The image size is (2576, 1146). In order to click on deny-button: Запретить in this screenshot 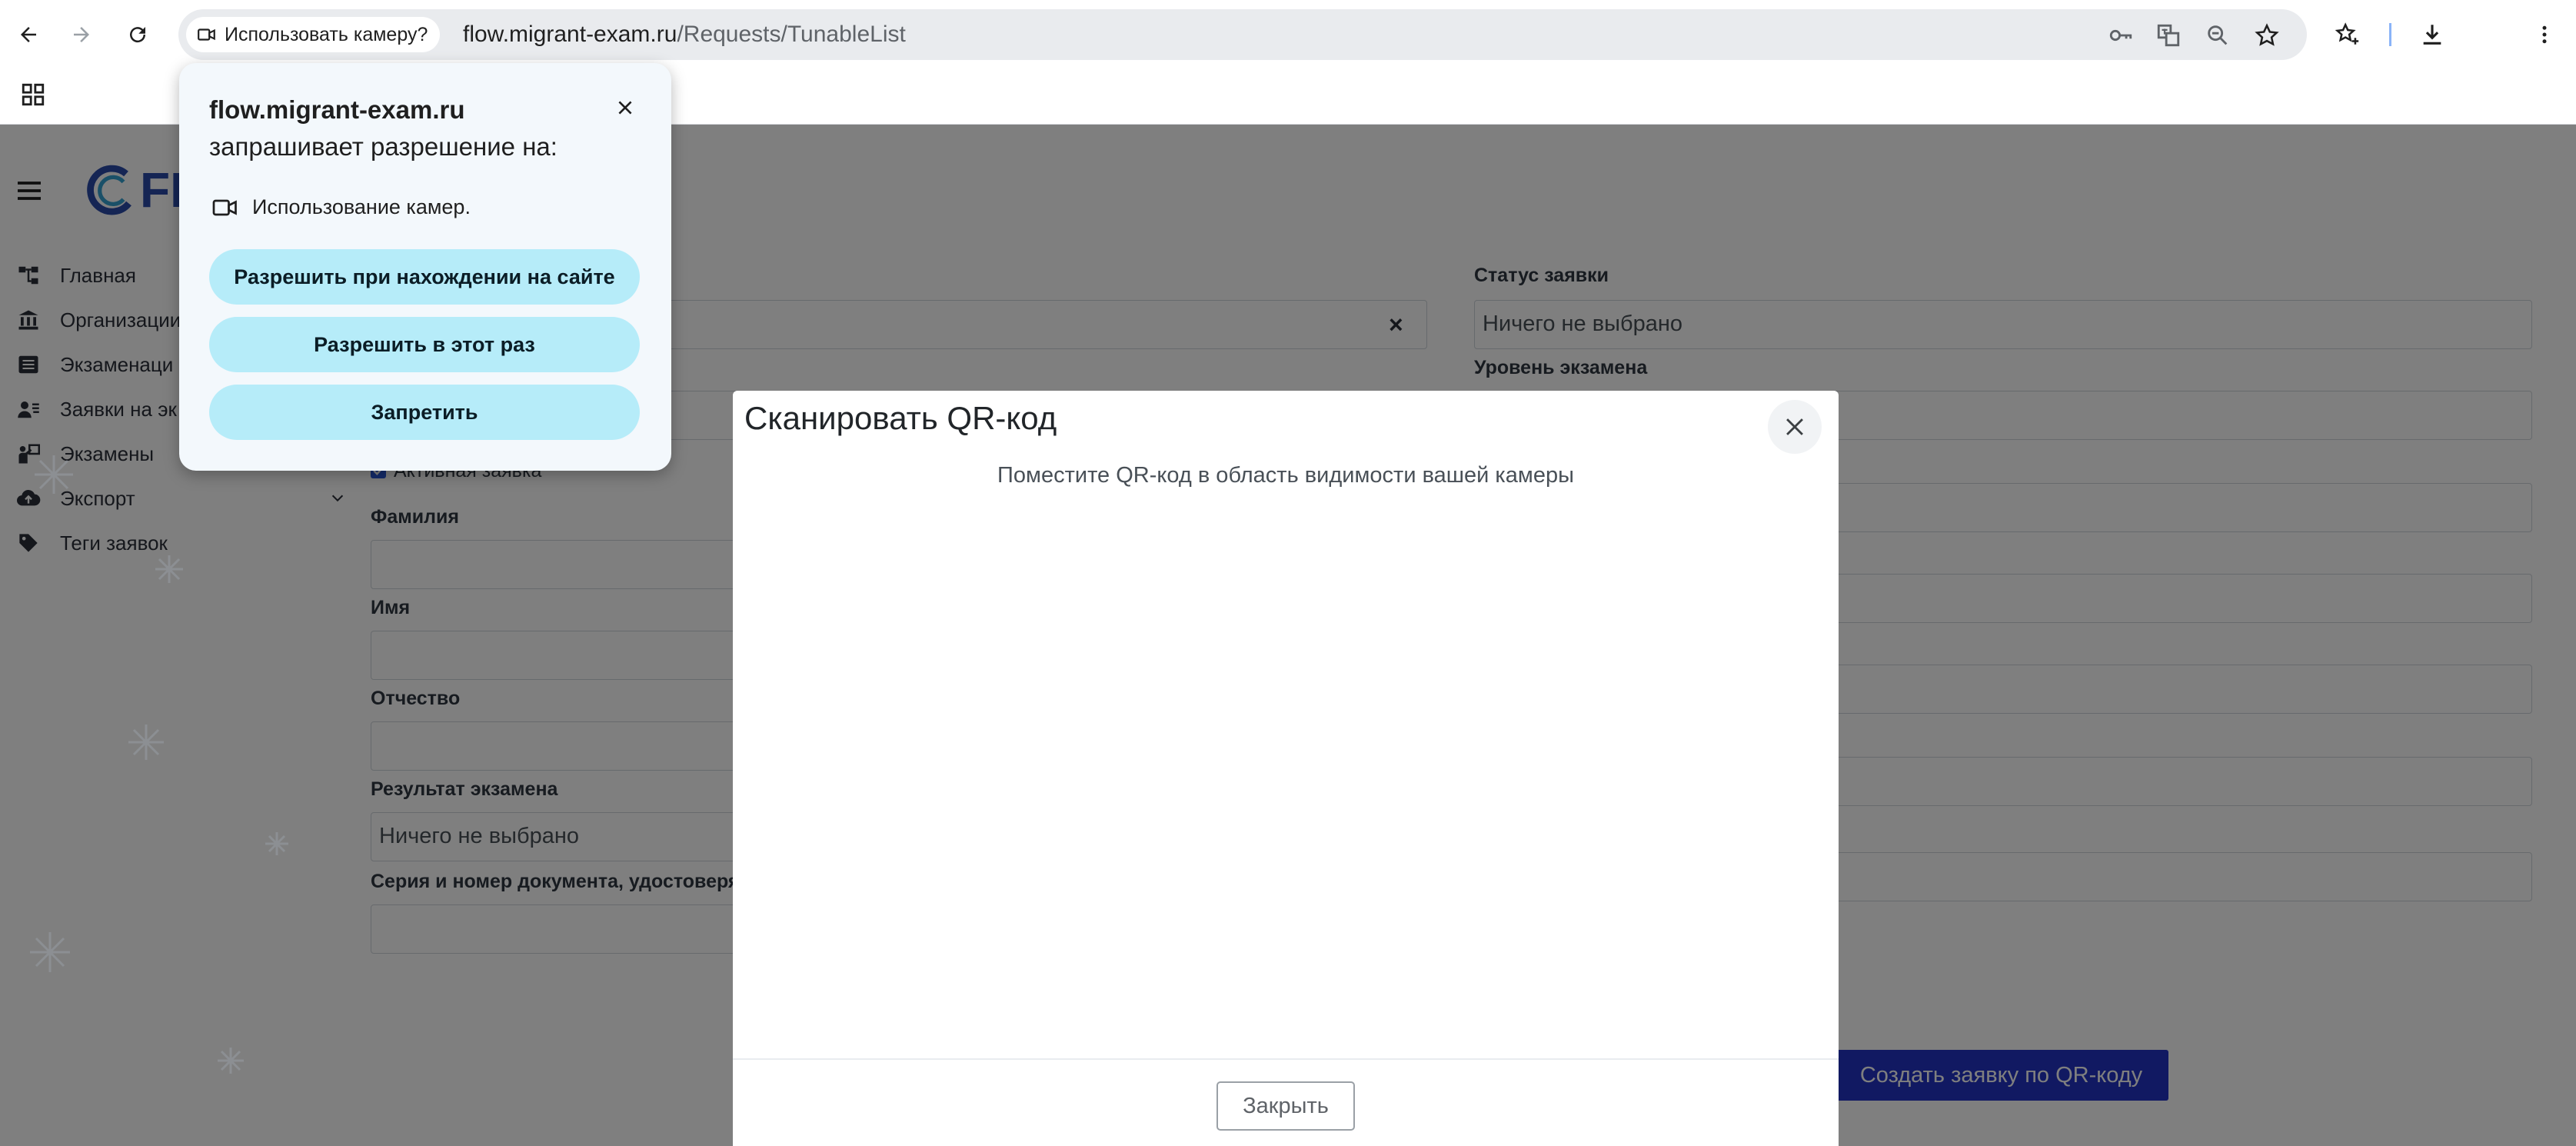, I will do `click(424, 413)`.